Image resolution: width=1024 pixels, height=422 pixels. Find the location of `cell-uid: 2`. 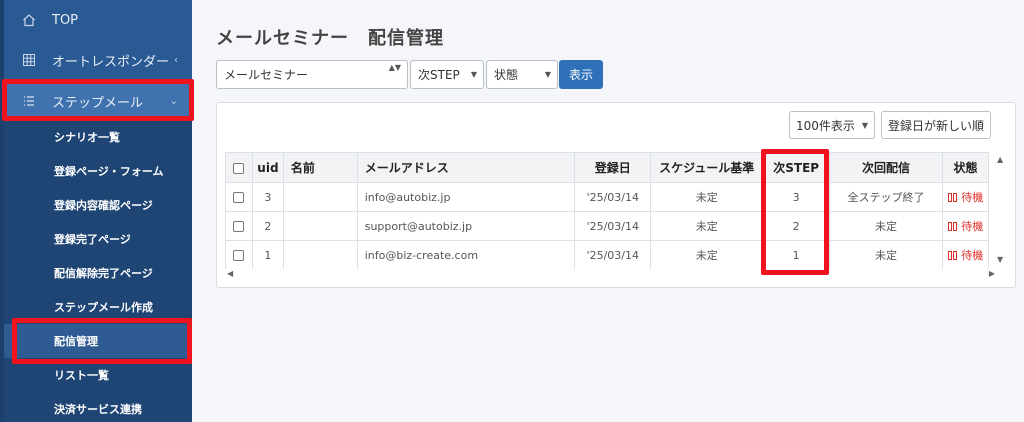

cell-uid: 2 is located at coordinates (267, 226).